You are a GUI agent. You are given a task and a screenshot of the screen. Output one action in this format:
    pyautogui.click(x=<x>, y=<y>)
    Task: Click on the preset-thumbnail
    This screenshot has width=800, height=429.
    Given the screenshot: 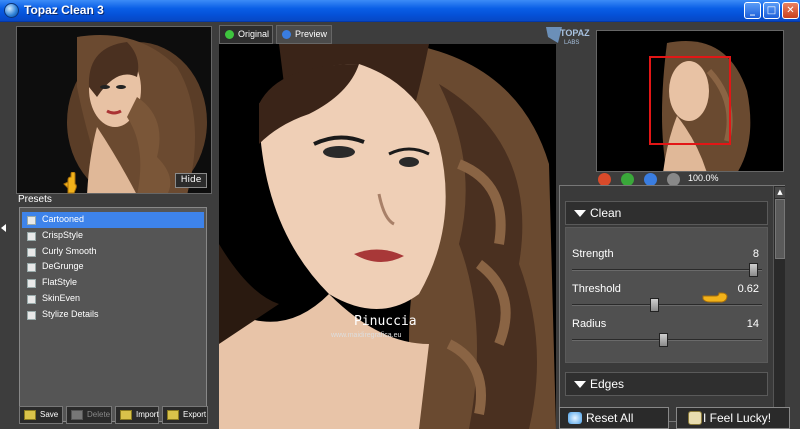 What is the action you would take?
    pyautogui.click(x=114, y=110)
    